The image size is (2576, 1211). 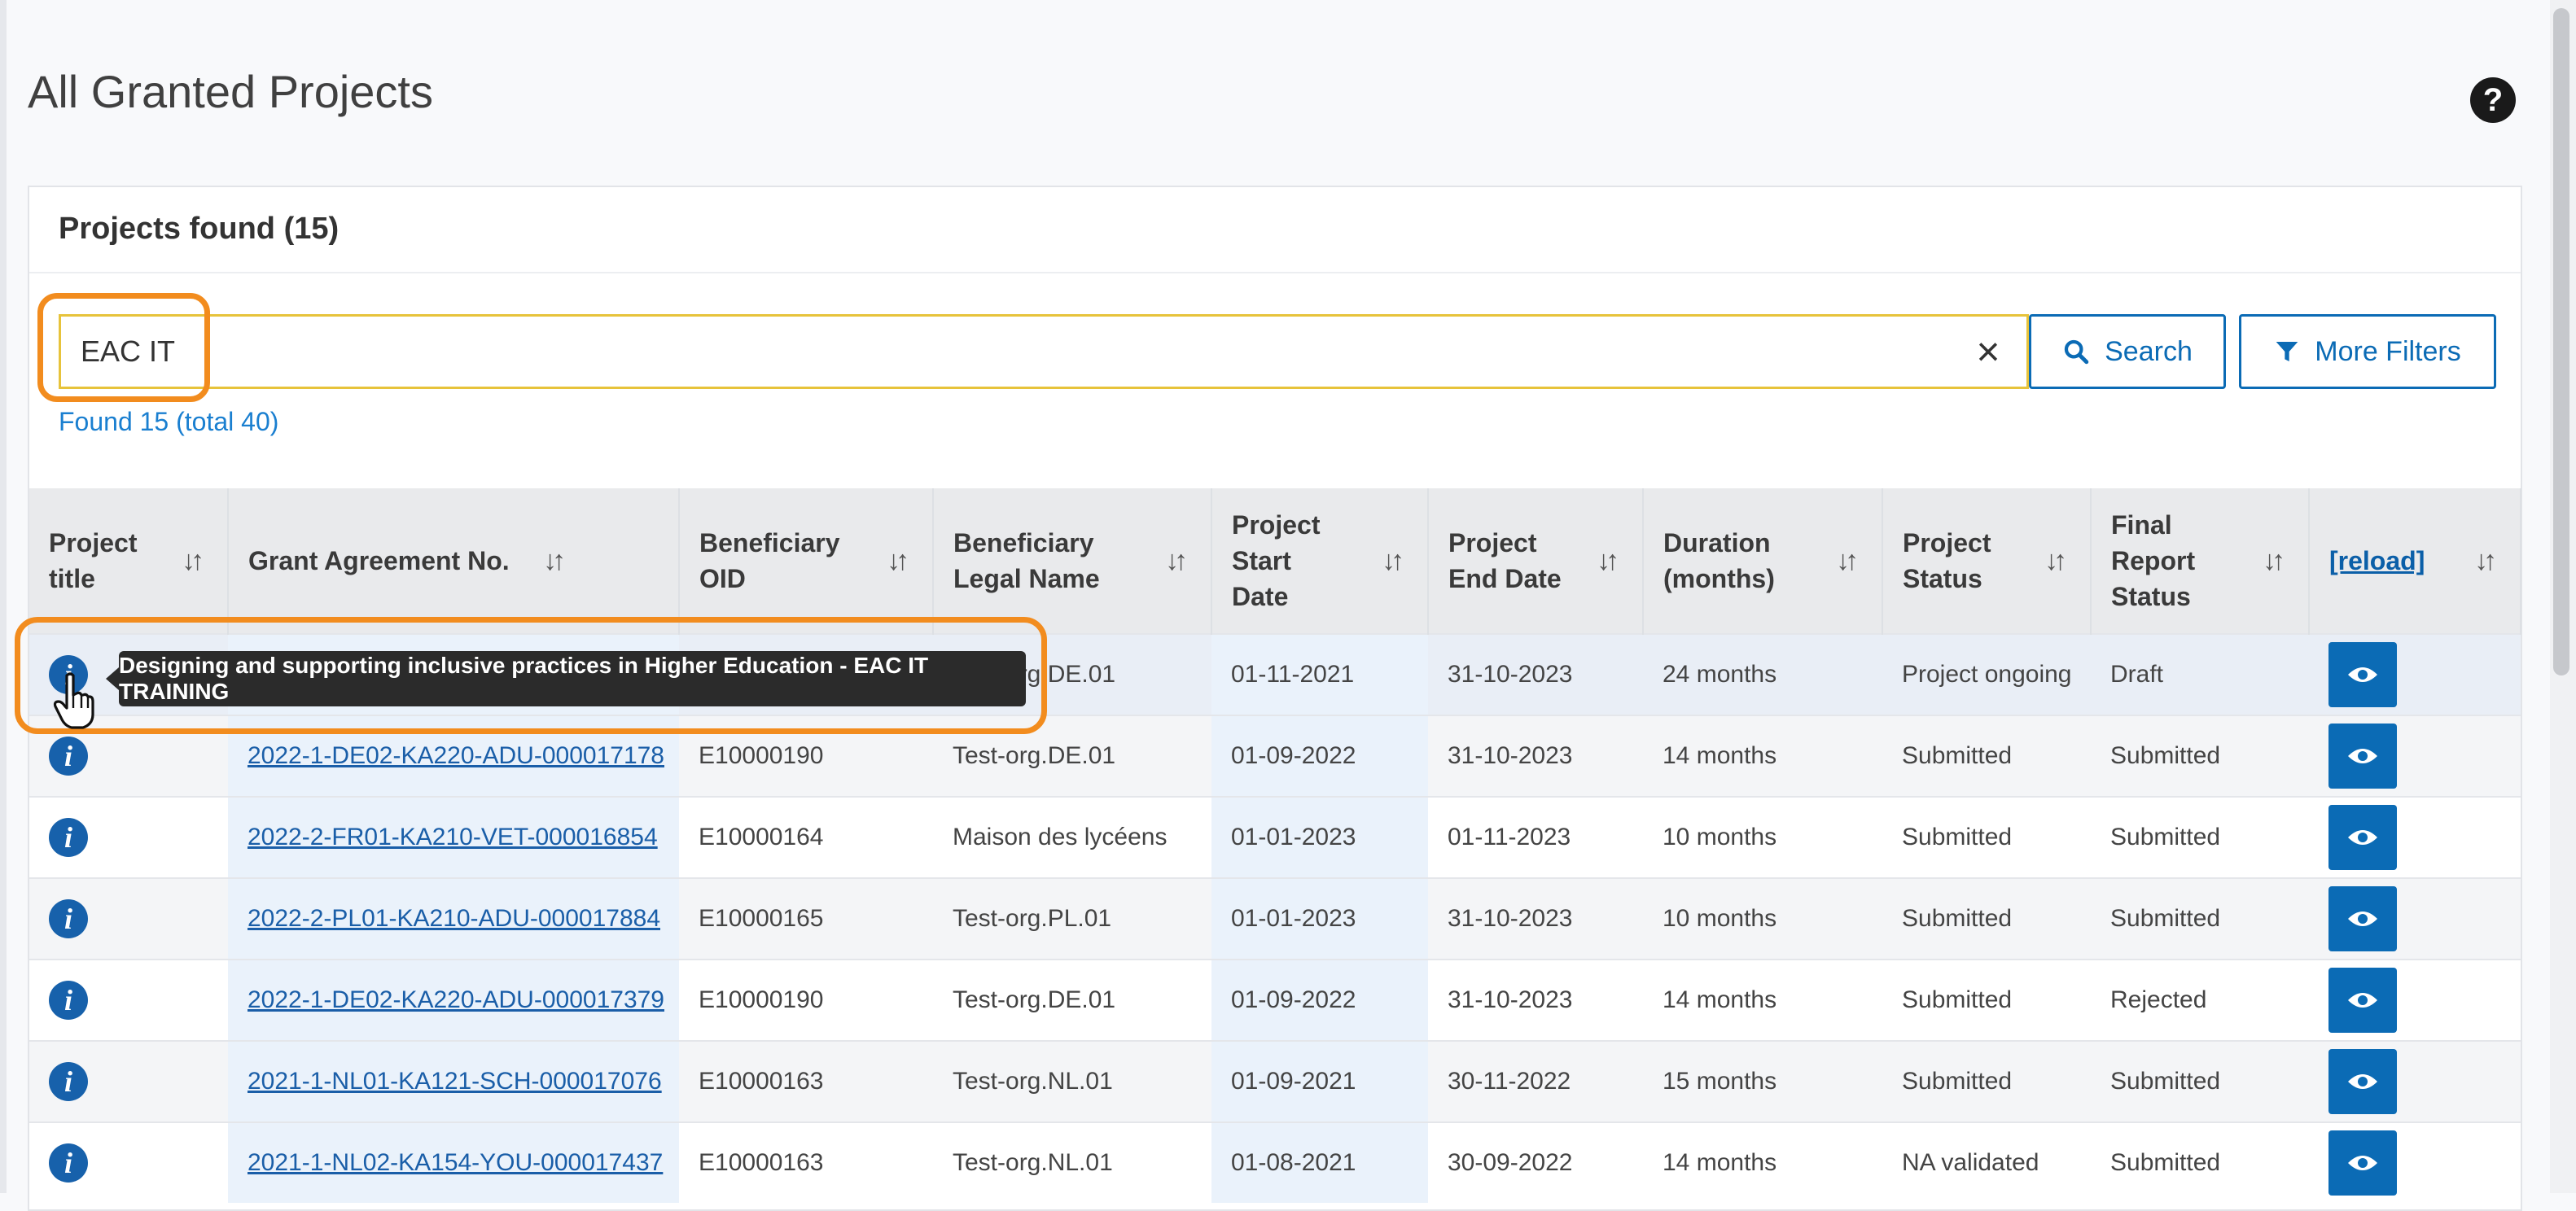 What do you see at coordinates (455, 1081) in the screenshot?
I see `grant-agreement-link: 2021-1-NL01-KA121-SCH-000017076` at bounding box center [455, 1081].